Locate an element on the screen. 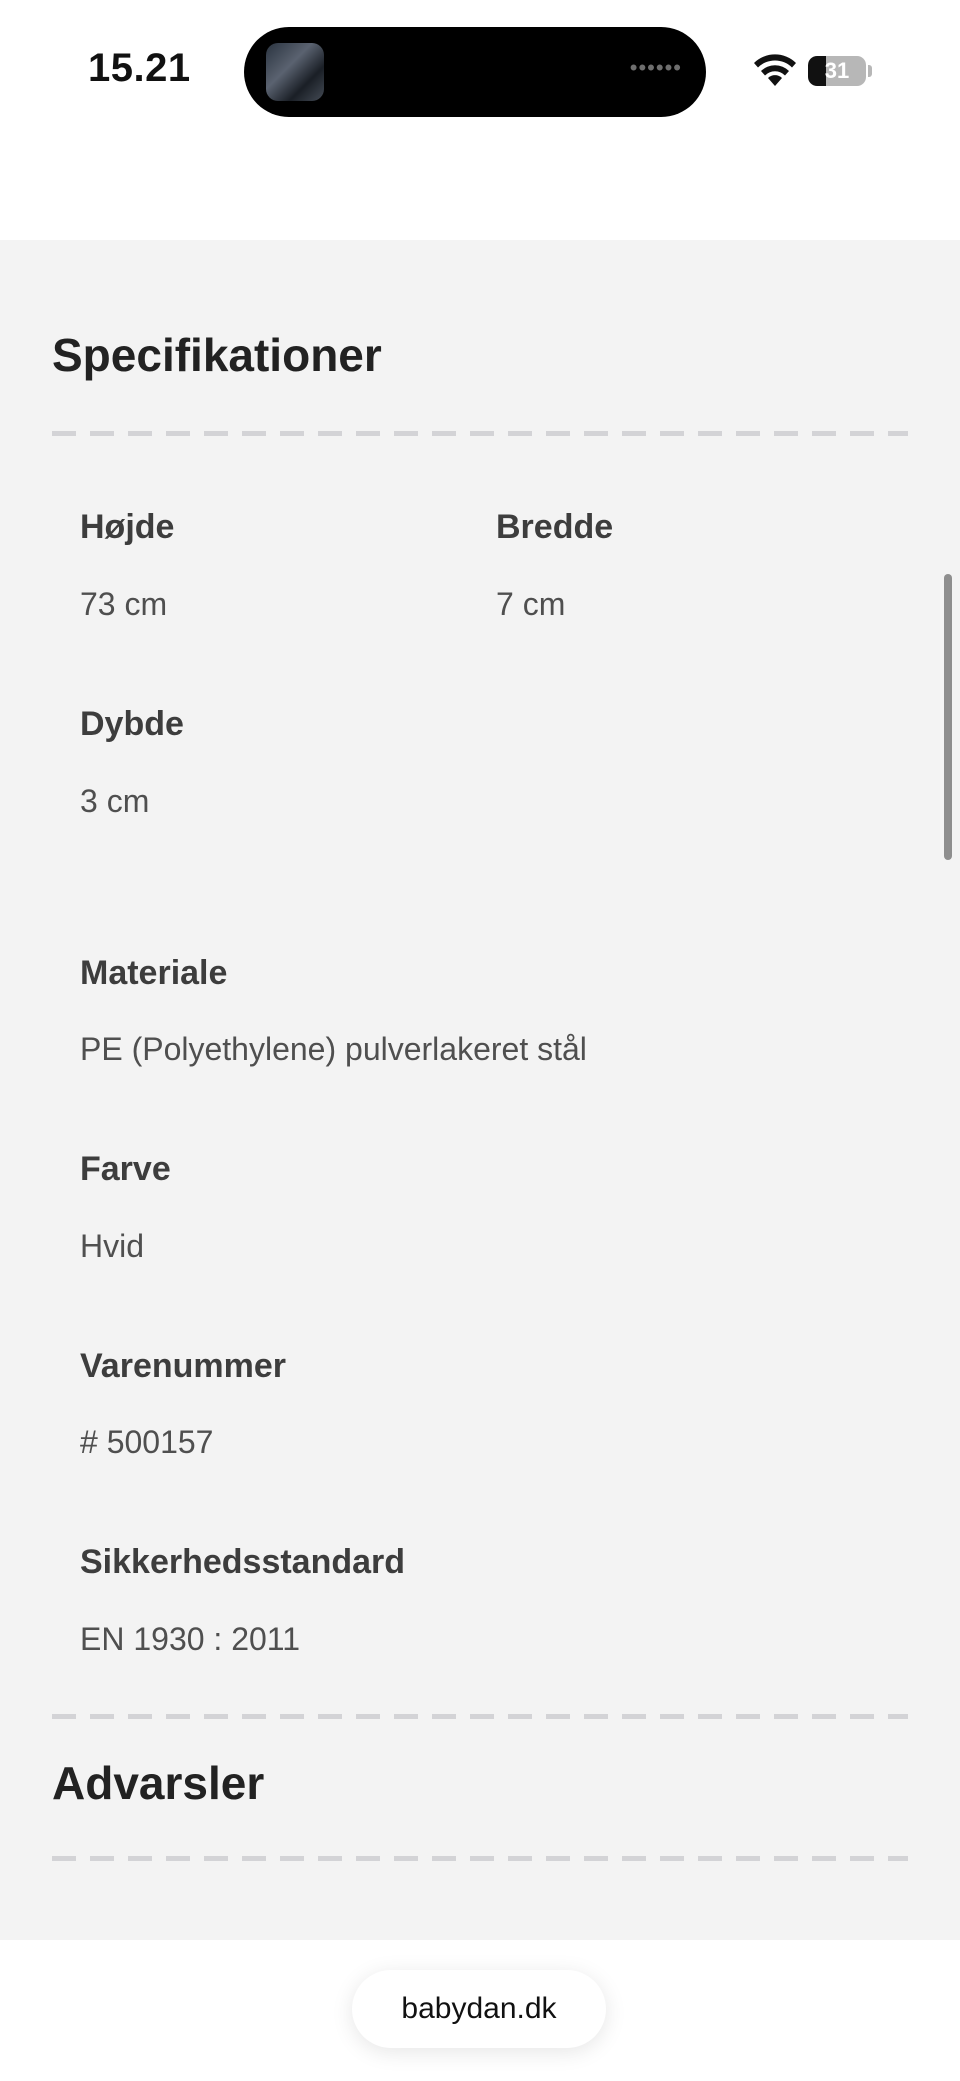  material-value: PE (Polyethylene) pulverlakeret stål is located at coordinates (333, 1049).